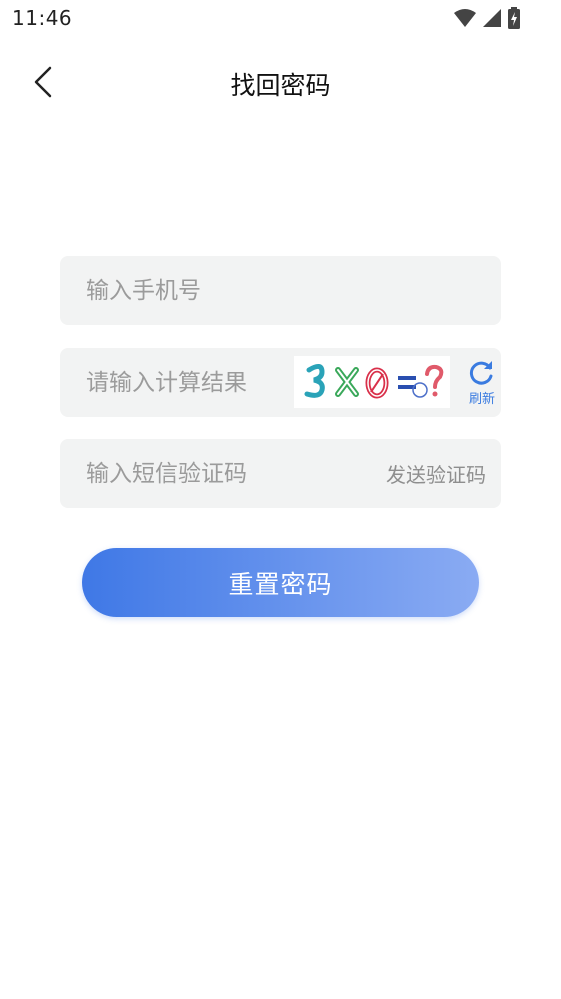 The image size is (561, 999). I want to click on signal-icon, so click(492, 18).